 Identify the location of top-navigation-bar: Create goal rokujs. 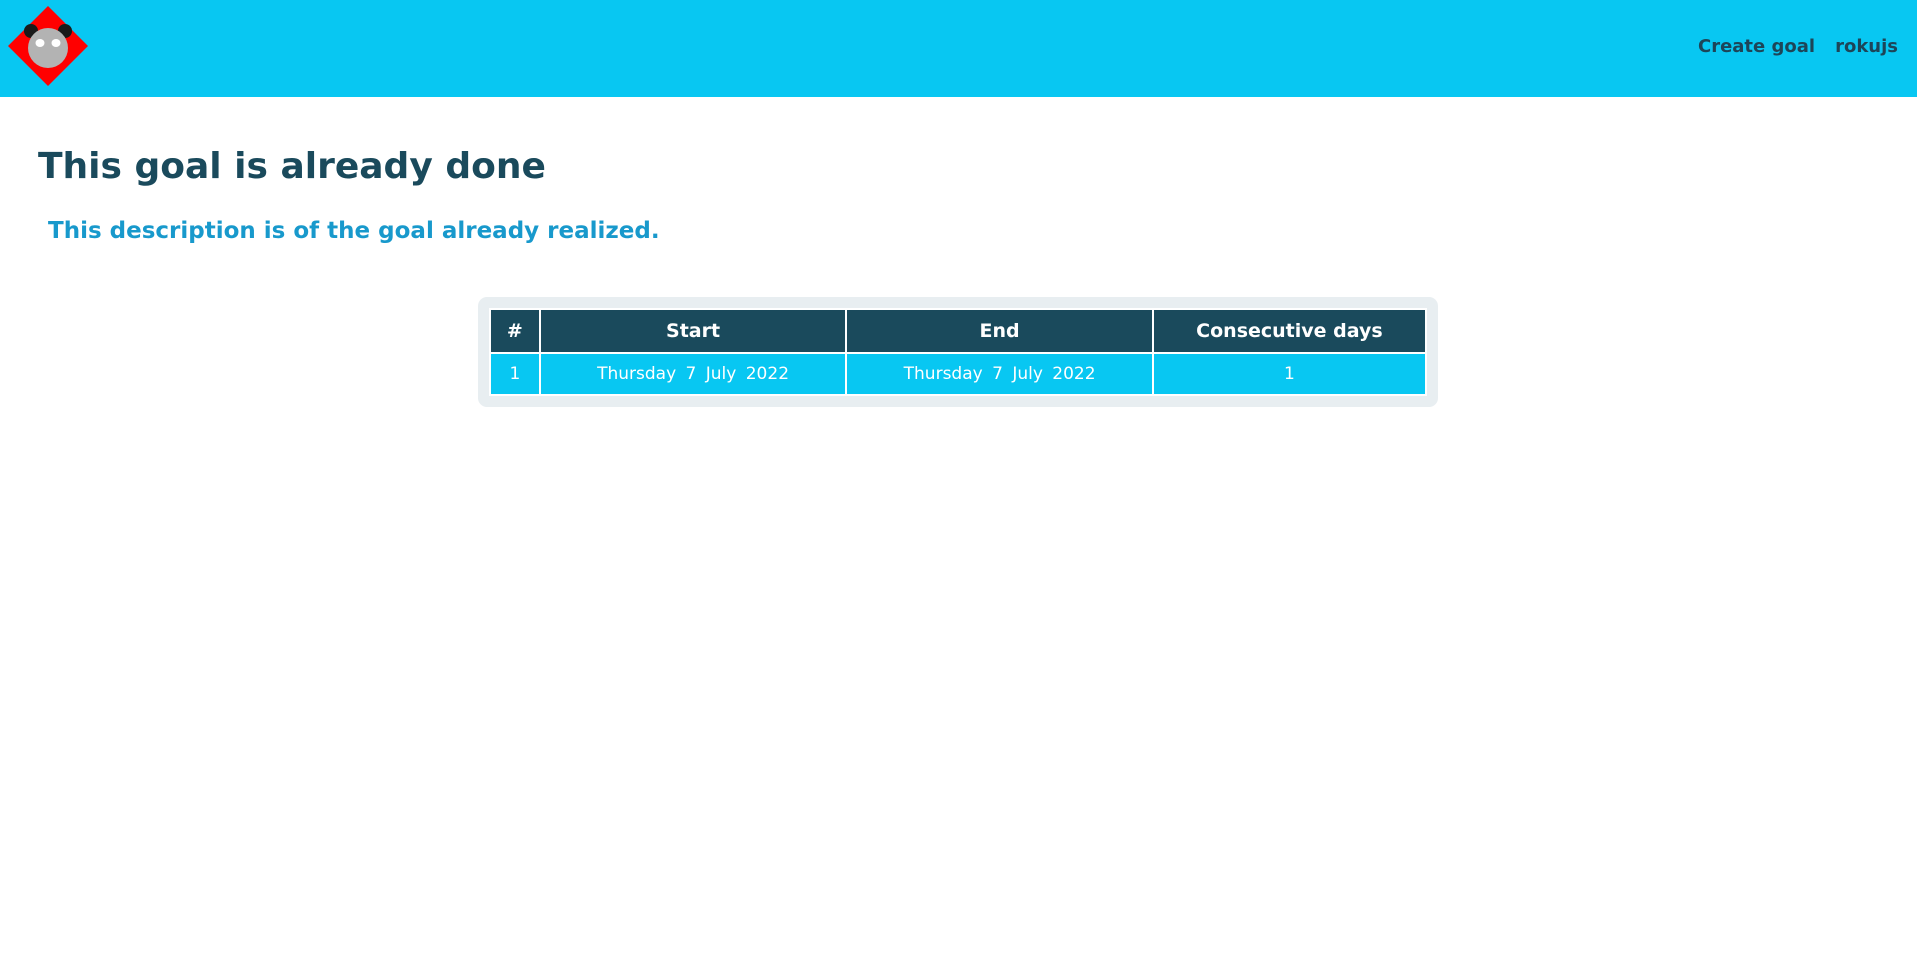
(958, 48).